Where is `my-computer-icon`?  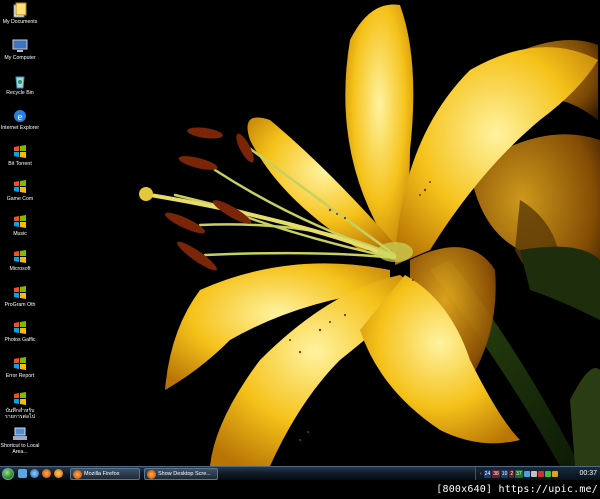
my-computer-icon is located at coordinates (20, 46).